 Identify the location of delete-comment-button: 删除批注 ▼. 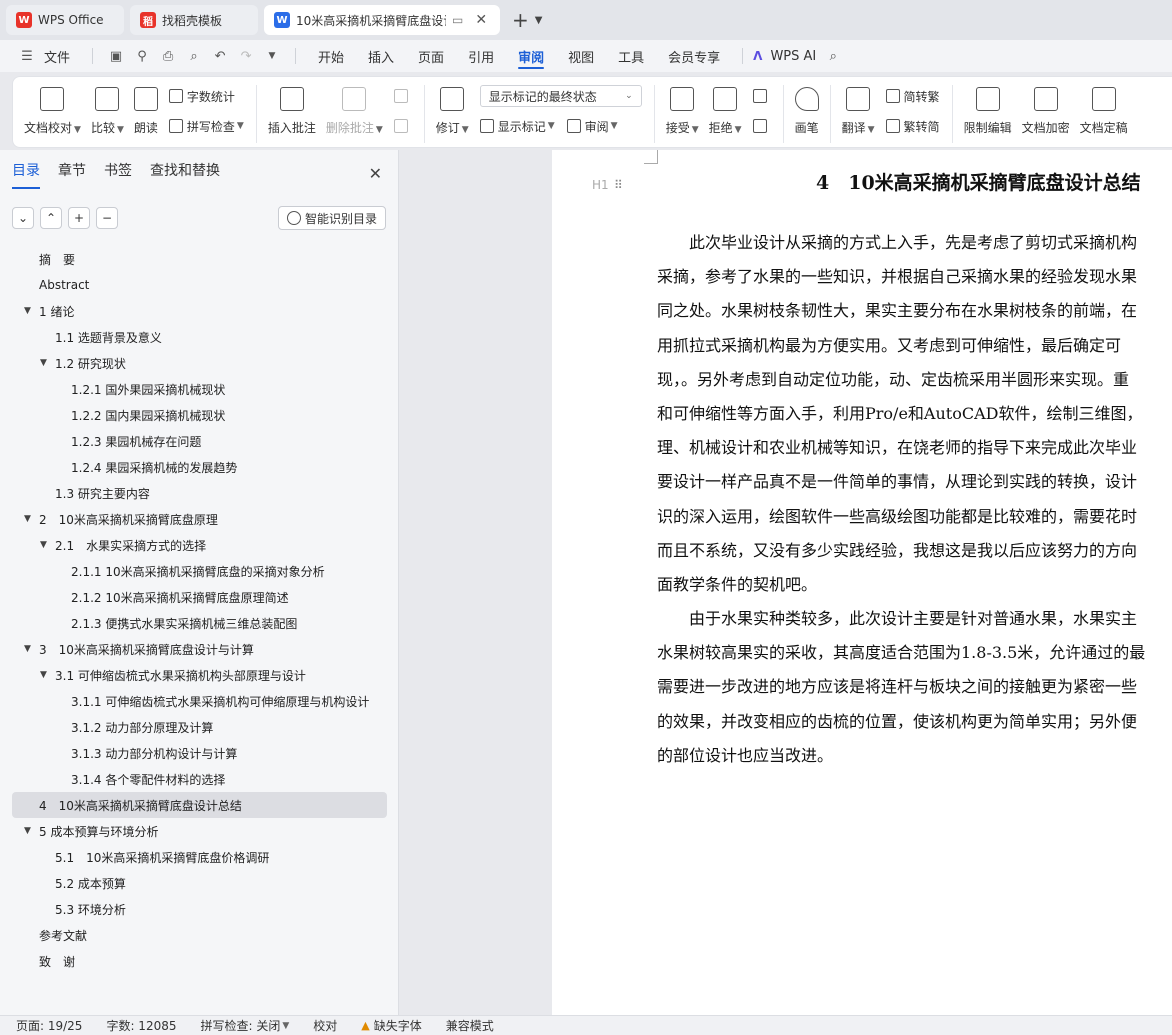
(354, 110).